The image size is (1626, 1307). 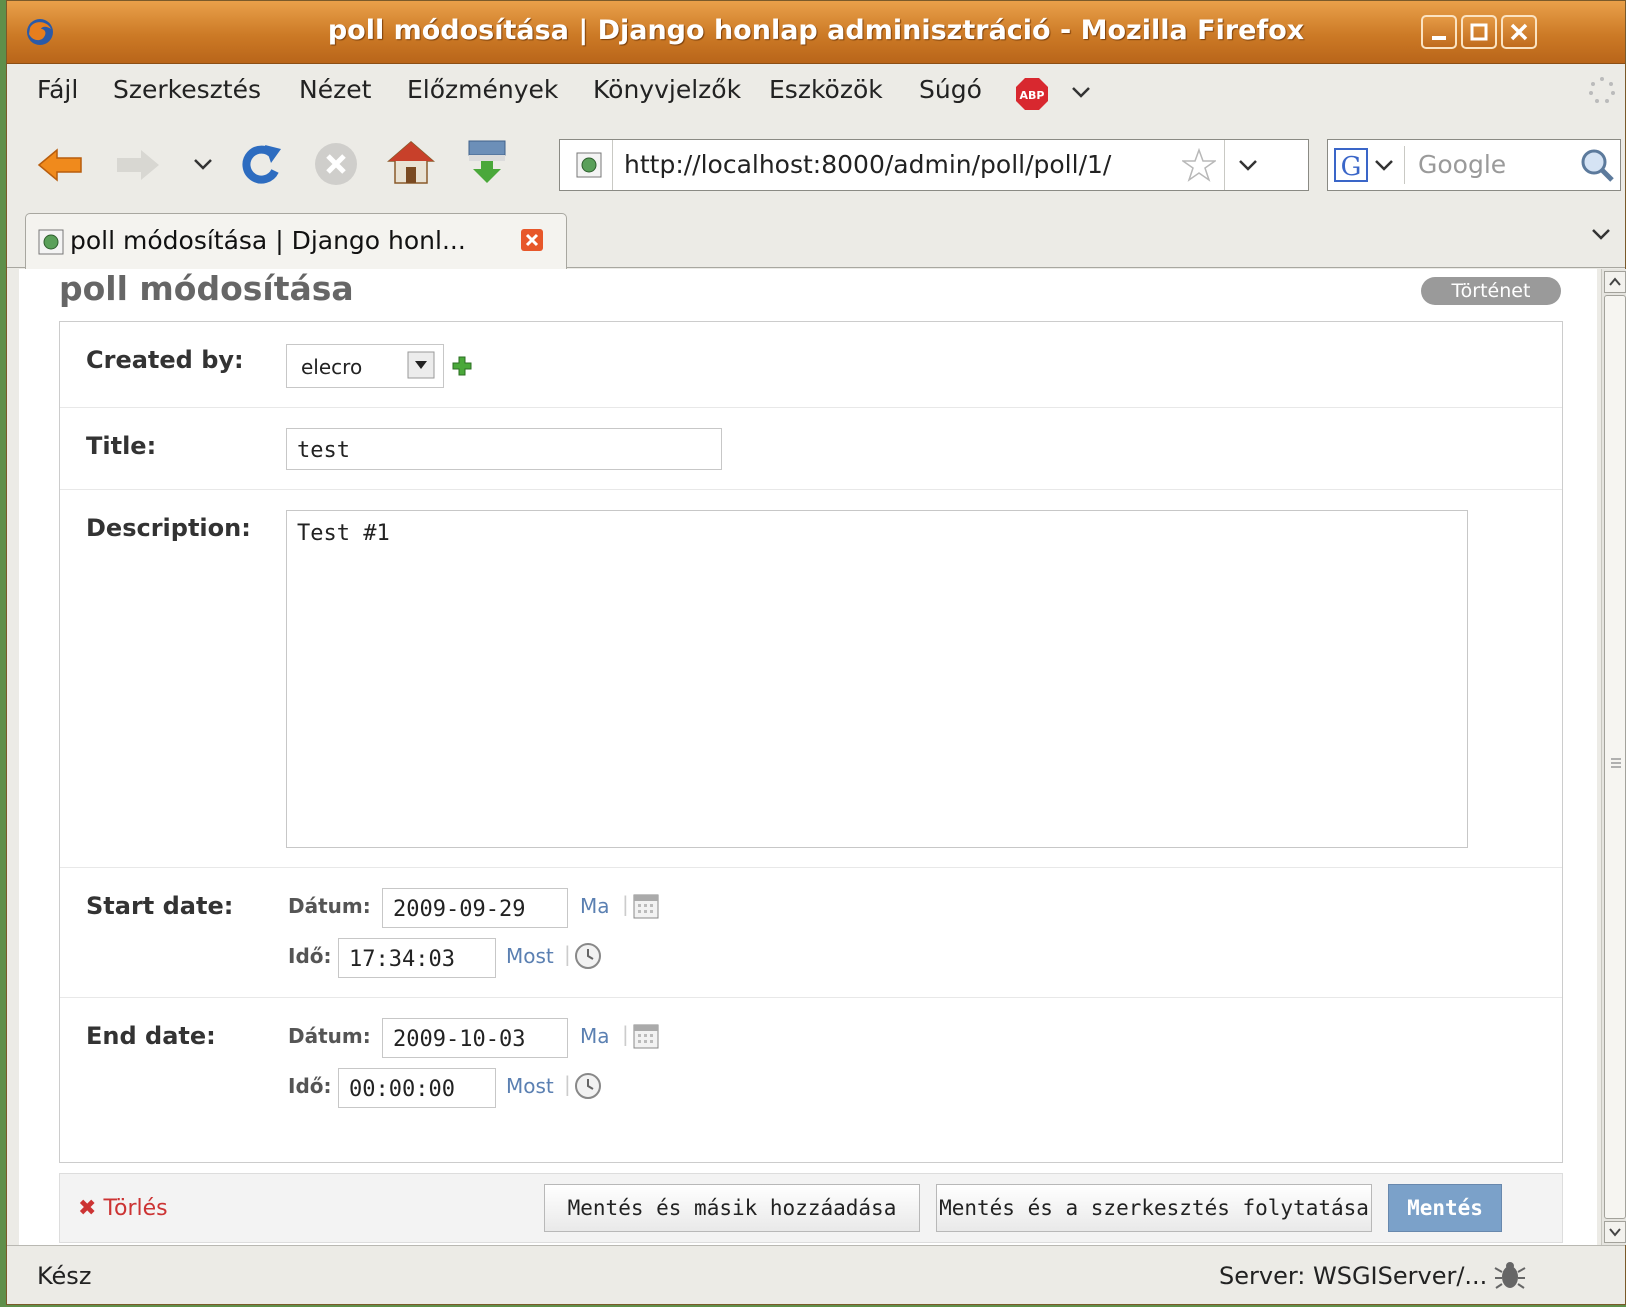 I want to click on svg-text: ABP, so click(x=1032, y=95).